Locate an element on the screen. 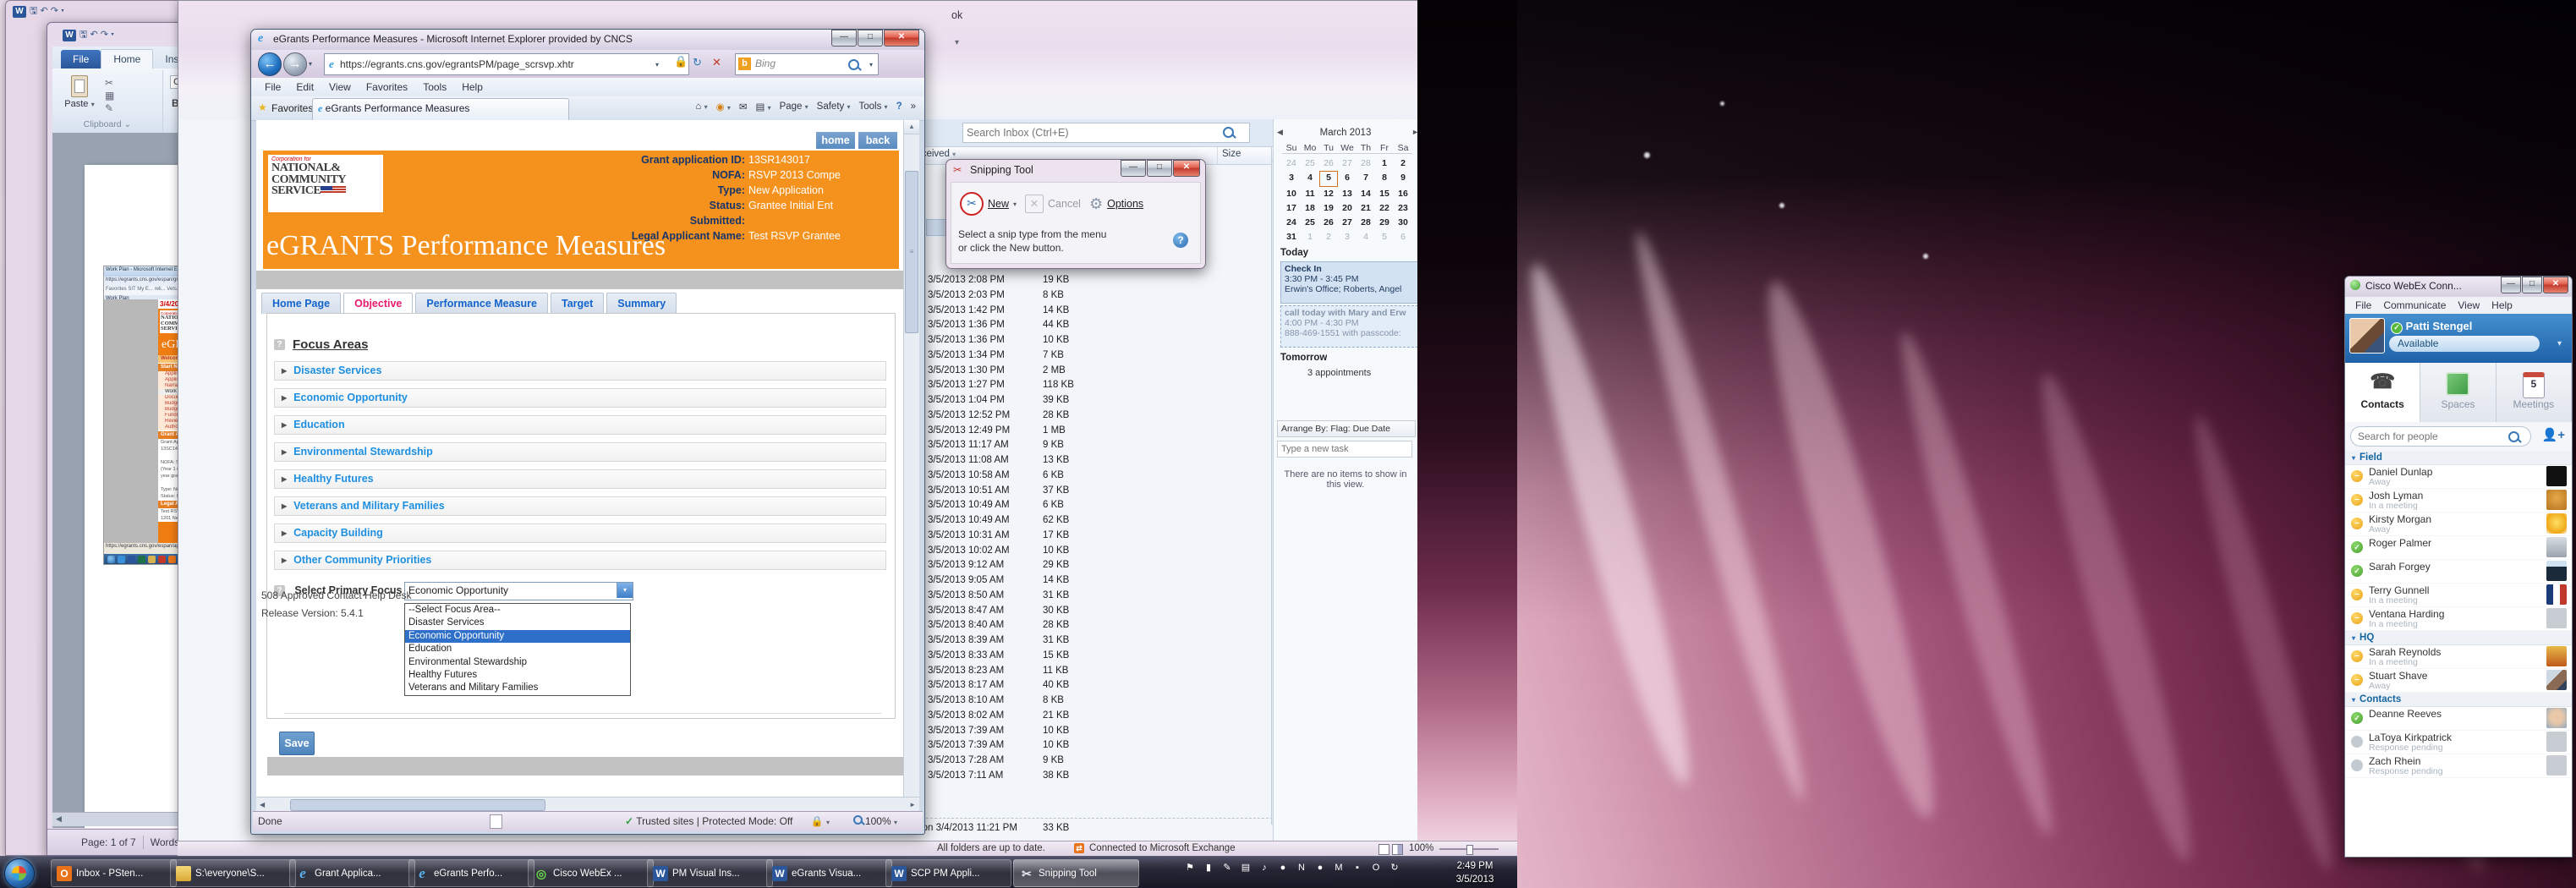 The height and width of the screenshot is (888, 2576). calendar-day: 20 is located at coordinates (1347, 208).